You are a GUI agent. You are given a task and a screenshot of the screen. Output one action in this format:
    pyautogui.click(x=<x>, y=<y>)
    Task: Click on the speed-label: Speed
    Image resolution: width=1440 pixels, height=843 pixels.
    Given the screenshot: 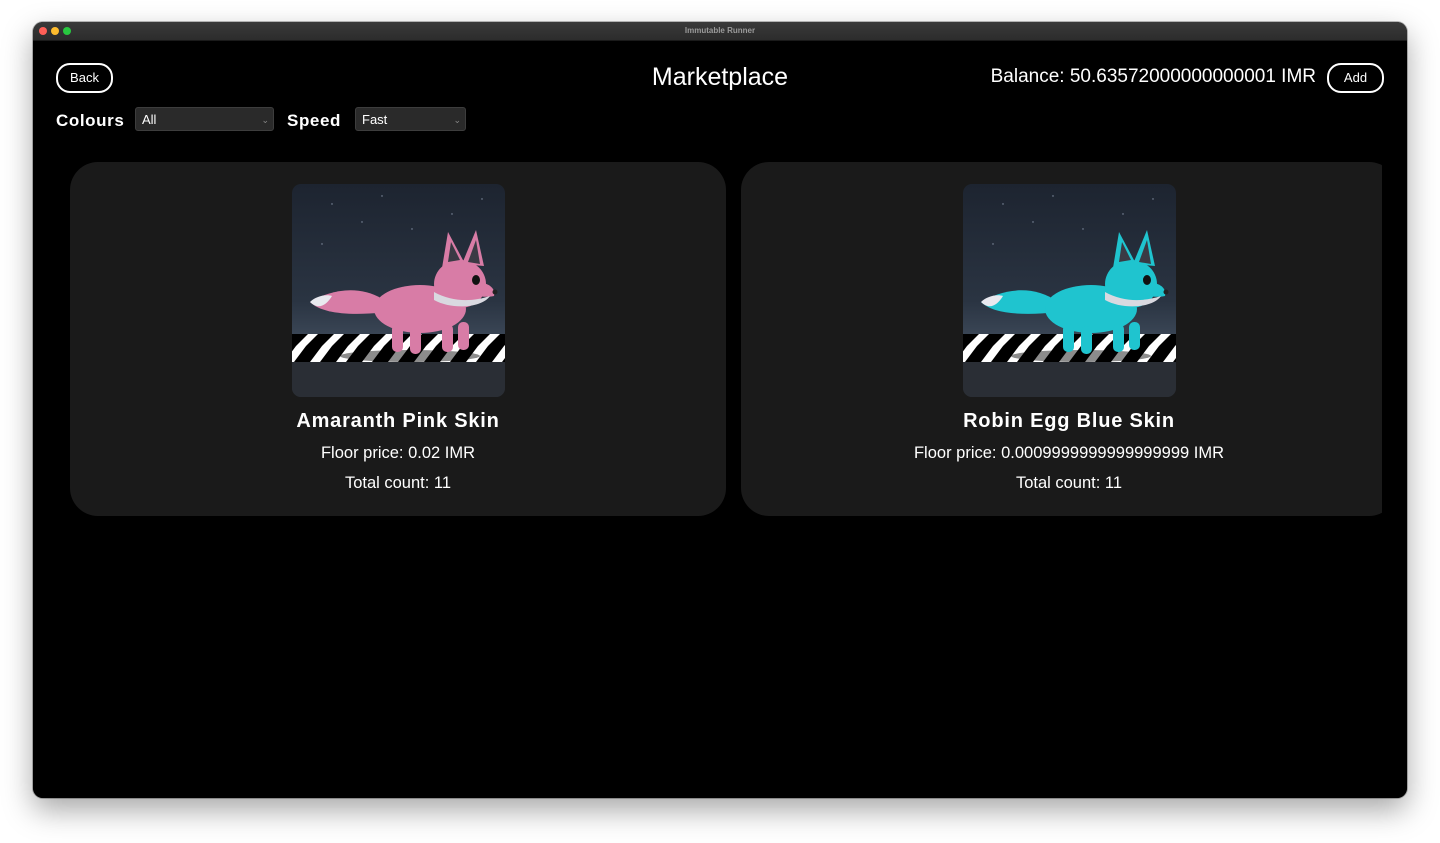 What is the action you would take?
    pyautogui.click(x=314, y=120)
    